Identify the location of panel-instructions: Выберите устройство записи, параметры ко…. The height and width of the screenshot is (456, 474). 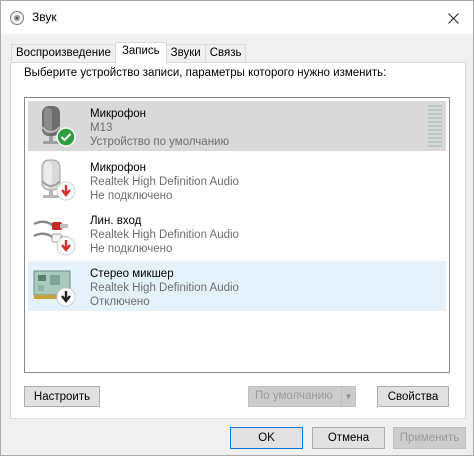
(205, 73).